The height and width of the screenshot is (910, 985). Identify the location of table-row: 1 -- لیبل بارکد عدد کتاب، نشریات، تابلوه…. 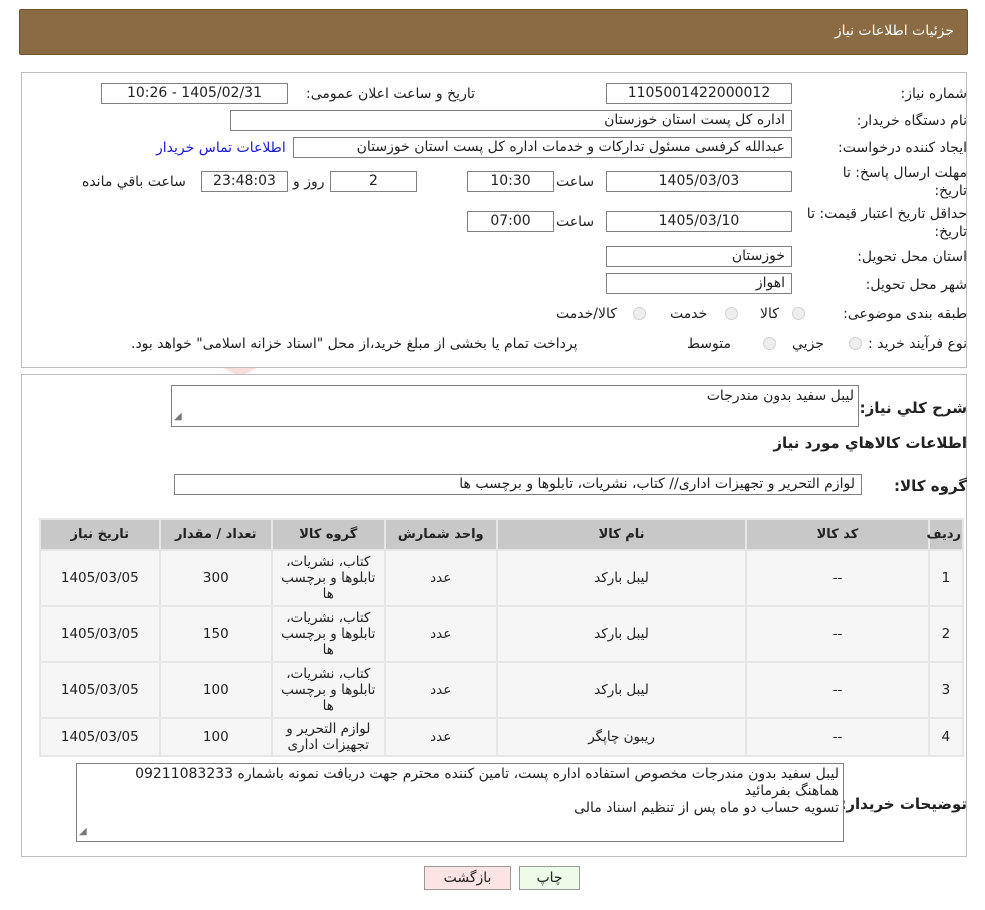
(501, 578).